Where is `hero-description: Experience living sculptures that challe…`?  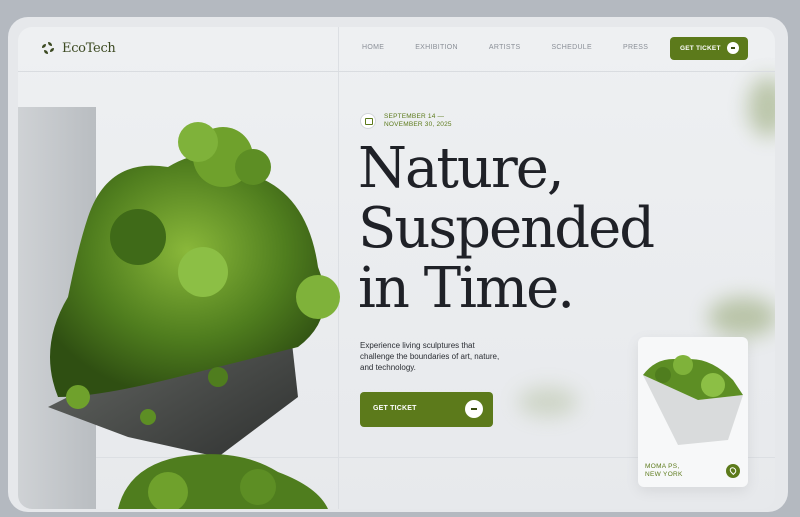
hero-description: Experience living sculptures that challe… is located at coordinates (430, 356).